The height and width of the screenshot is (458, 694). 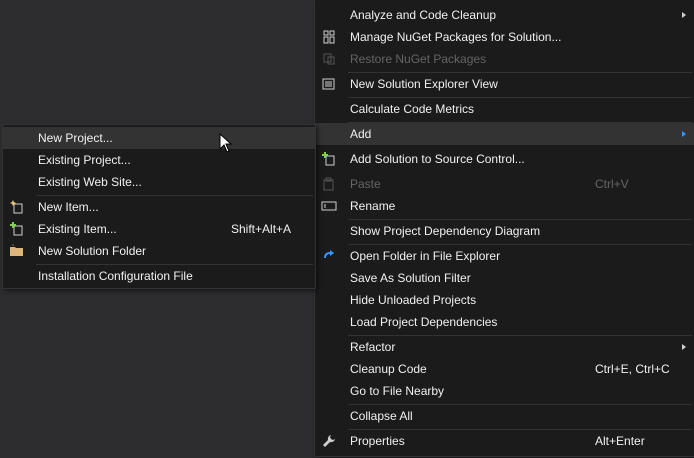 What do you see at coordinates (504, 134) in the screenshot?
I see `menu-item-add: Add` at bounding box center [504, 134].